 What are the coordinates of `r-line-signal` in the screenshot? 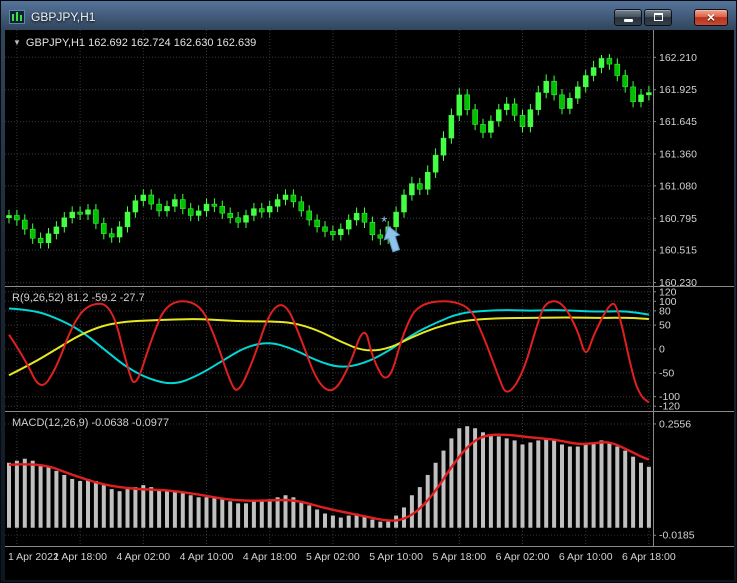 It's located at (328, 346).